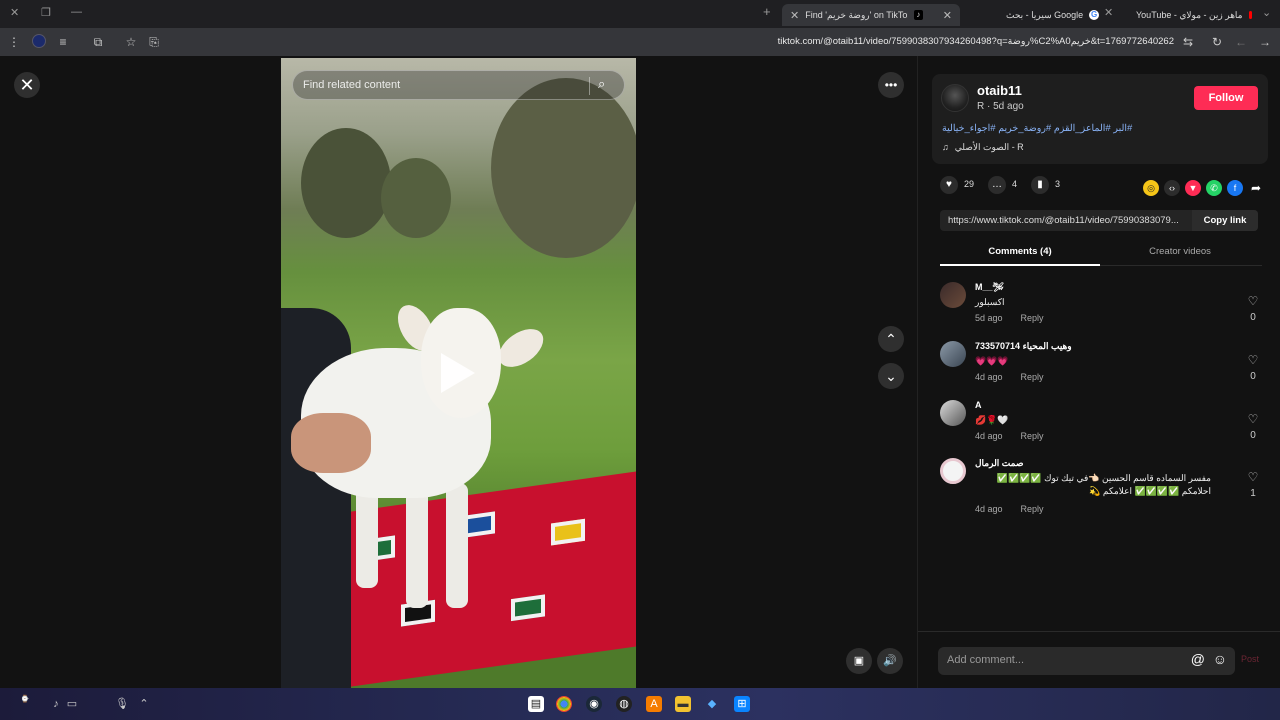  Describe the element at coordinates (999, 90) in the screenshot. I see `author-username: otaib11` at that location.